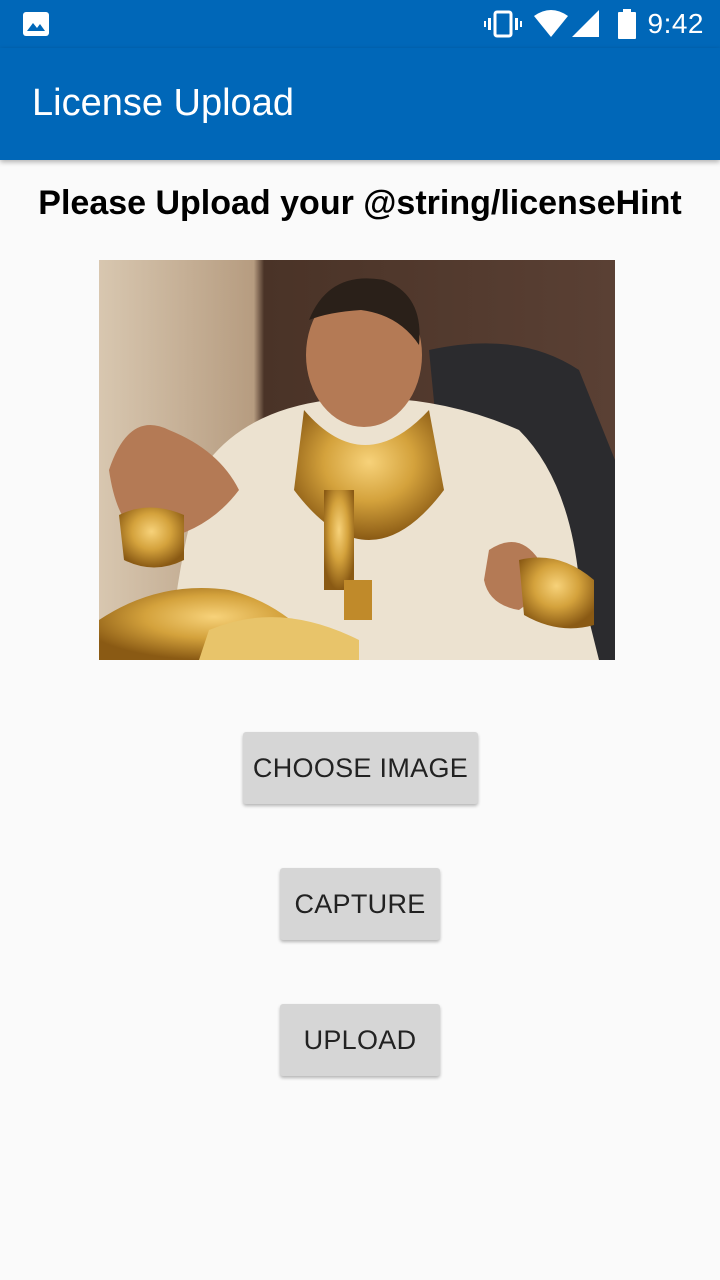  What do you see at coordinates (360, 104) in the screenshot?
I see `app-bar: License Upload` at bounding box center [360, 104].